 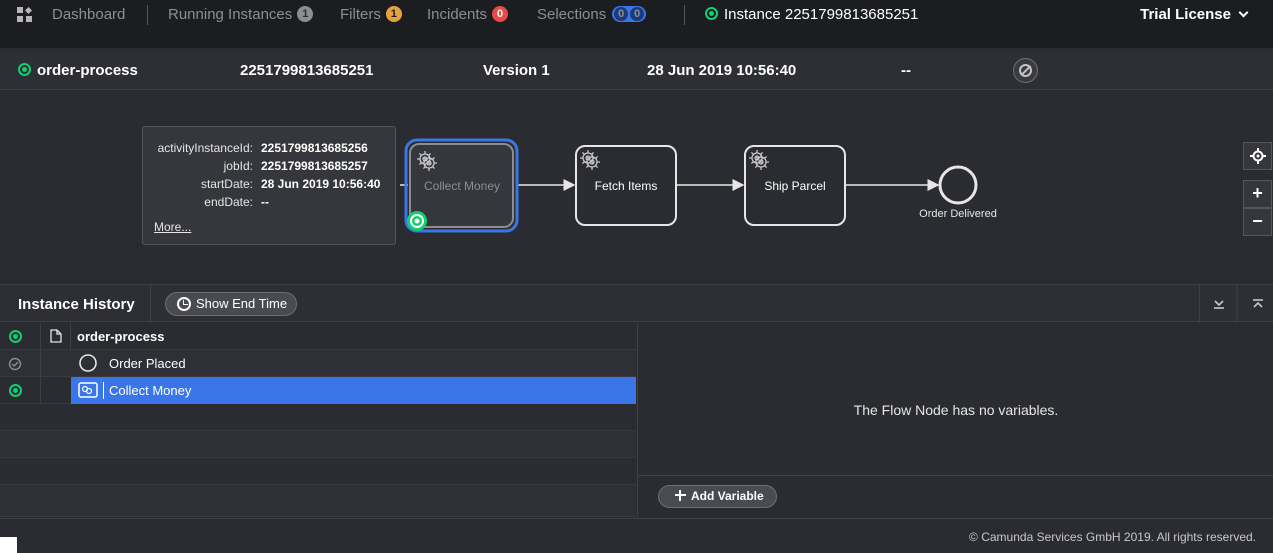 I want to click on popover-key: endDate:, so click(x=228, y=202).